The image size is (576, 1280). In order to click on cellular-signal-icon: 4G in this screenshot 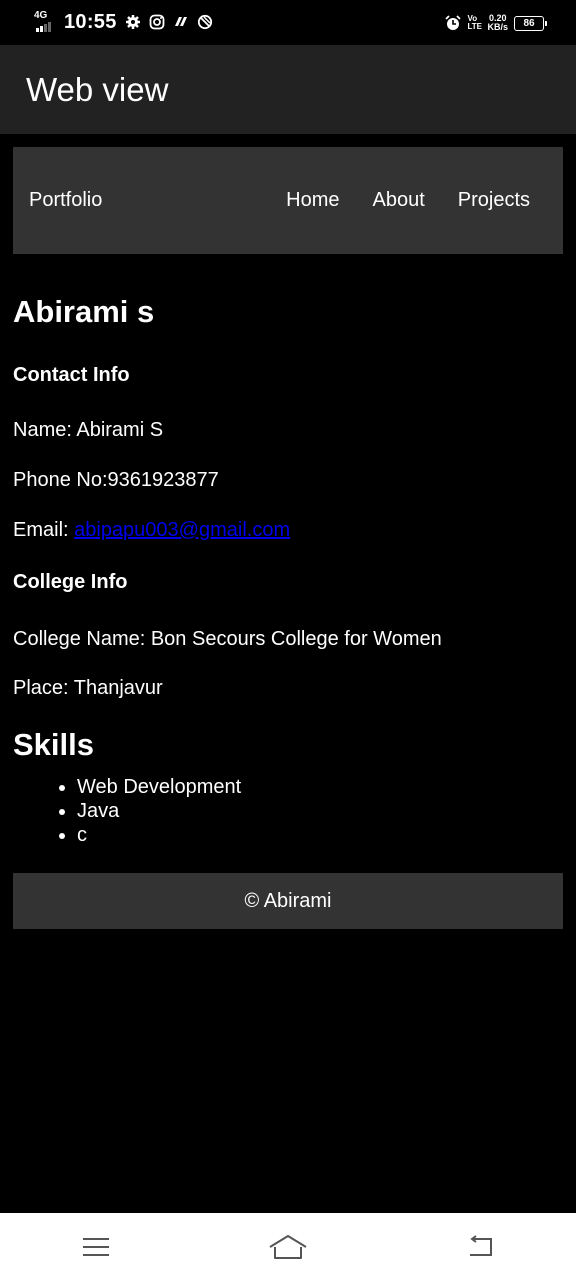, I will do `click(47, 22)`.